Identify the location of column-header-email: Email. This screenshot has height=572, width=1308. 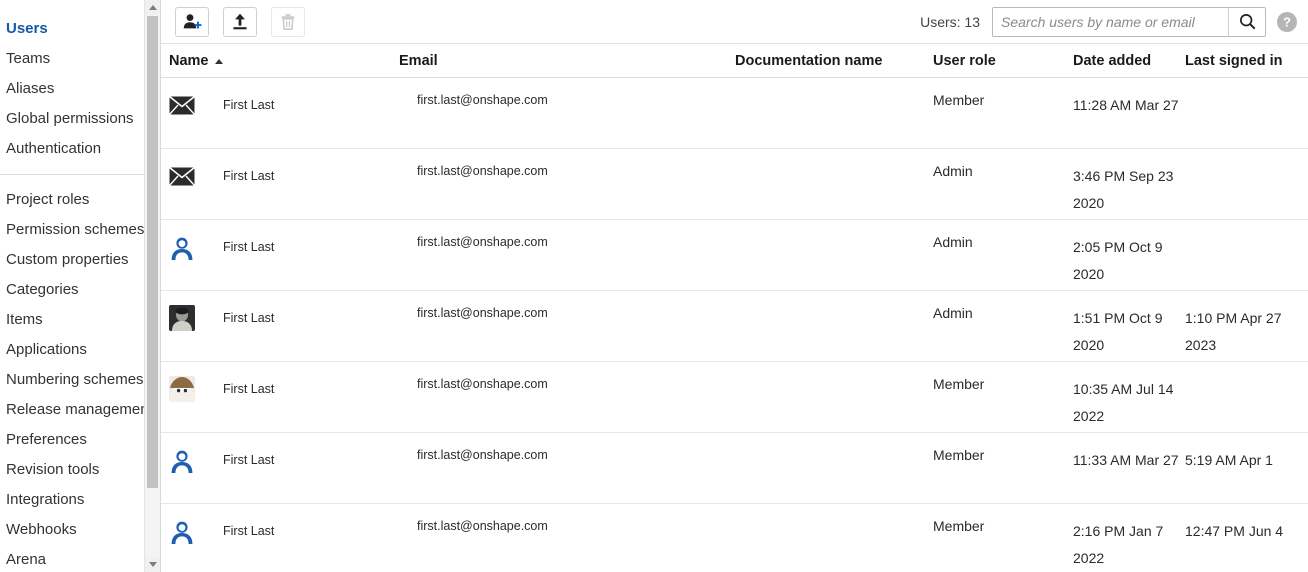
(567, 61).